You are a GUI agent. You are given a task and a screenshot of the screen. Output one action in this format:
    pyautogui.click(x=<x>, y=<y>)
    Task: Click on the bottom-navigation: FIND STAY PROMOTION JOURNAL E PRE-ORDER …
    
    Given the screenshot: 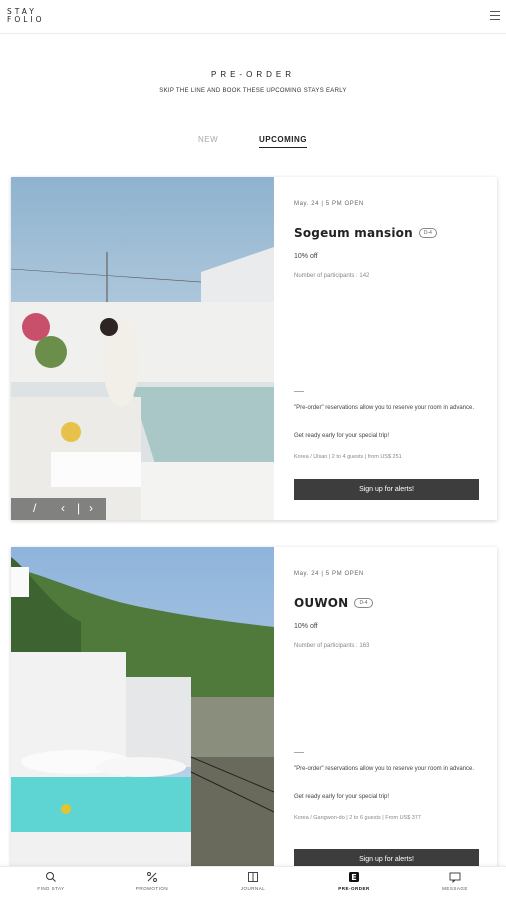 What is the action you would take?
    pyautogui.click(x=253, y=883)
    